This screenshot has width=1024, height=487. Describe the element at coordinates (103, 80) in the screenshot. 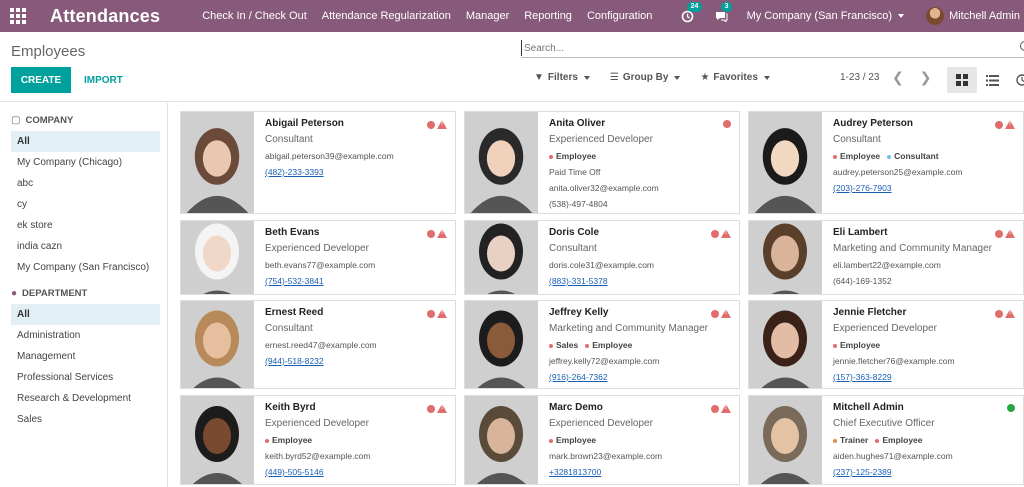

I see `import-button: IMPORT` at that location.